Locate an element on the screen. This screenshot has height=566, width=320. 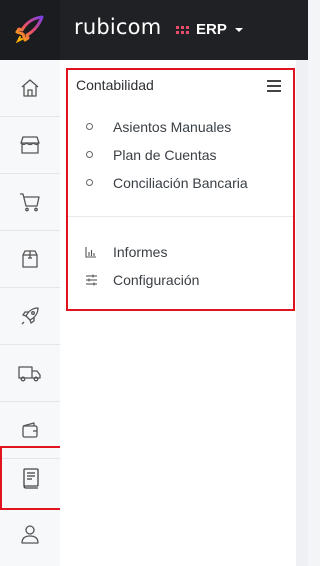
user-icon is located at coordinates (30, 534).